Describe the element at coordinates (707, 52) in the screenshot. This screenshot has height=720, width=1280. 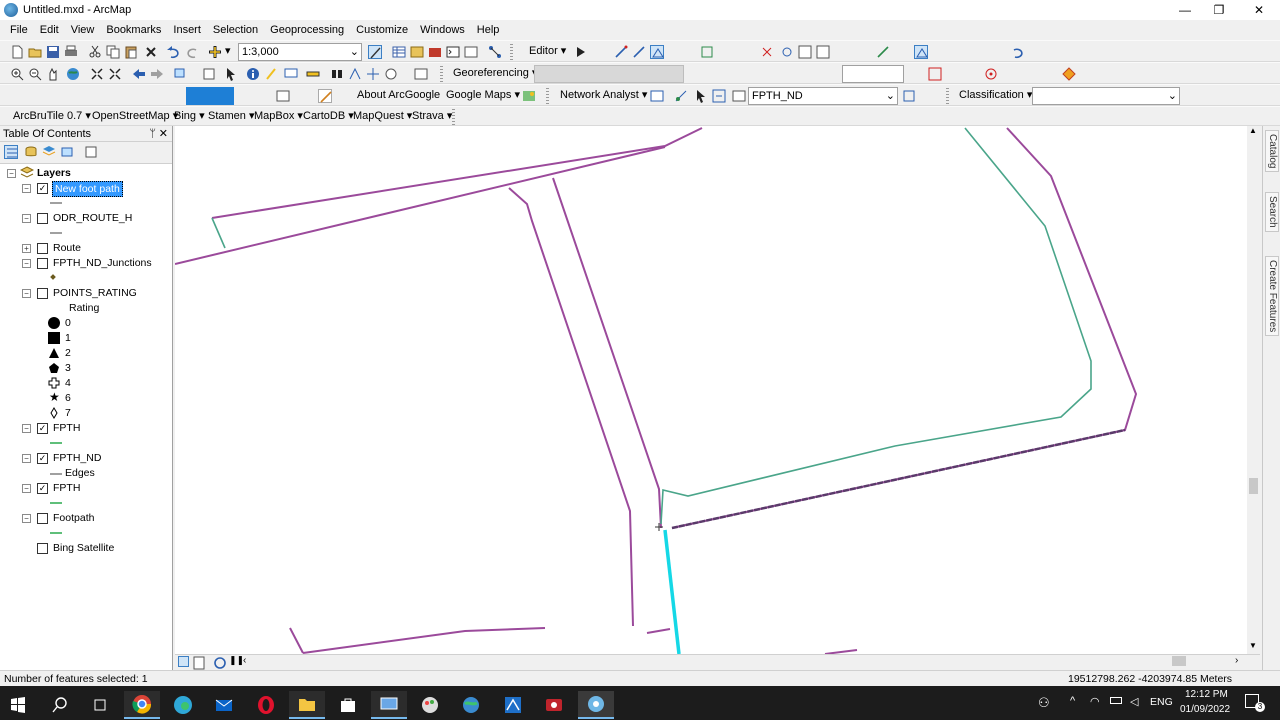
I see `topology-icon` at that location.